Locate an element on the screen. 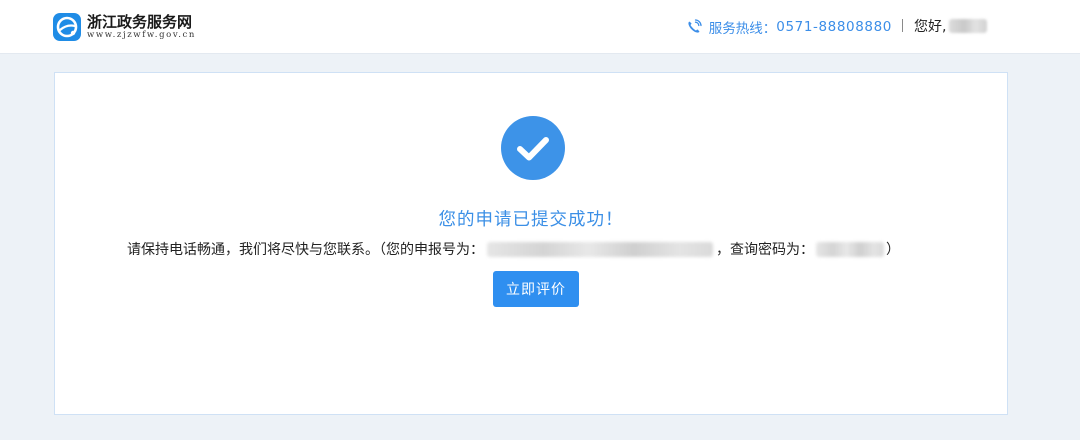  info-suffix: ） is located at coordinates (893, 250).